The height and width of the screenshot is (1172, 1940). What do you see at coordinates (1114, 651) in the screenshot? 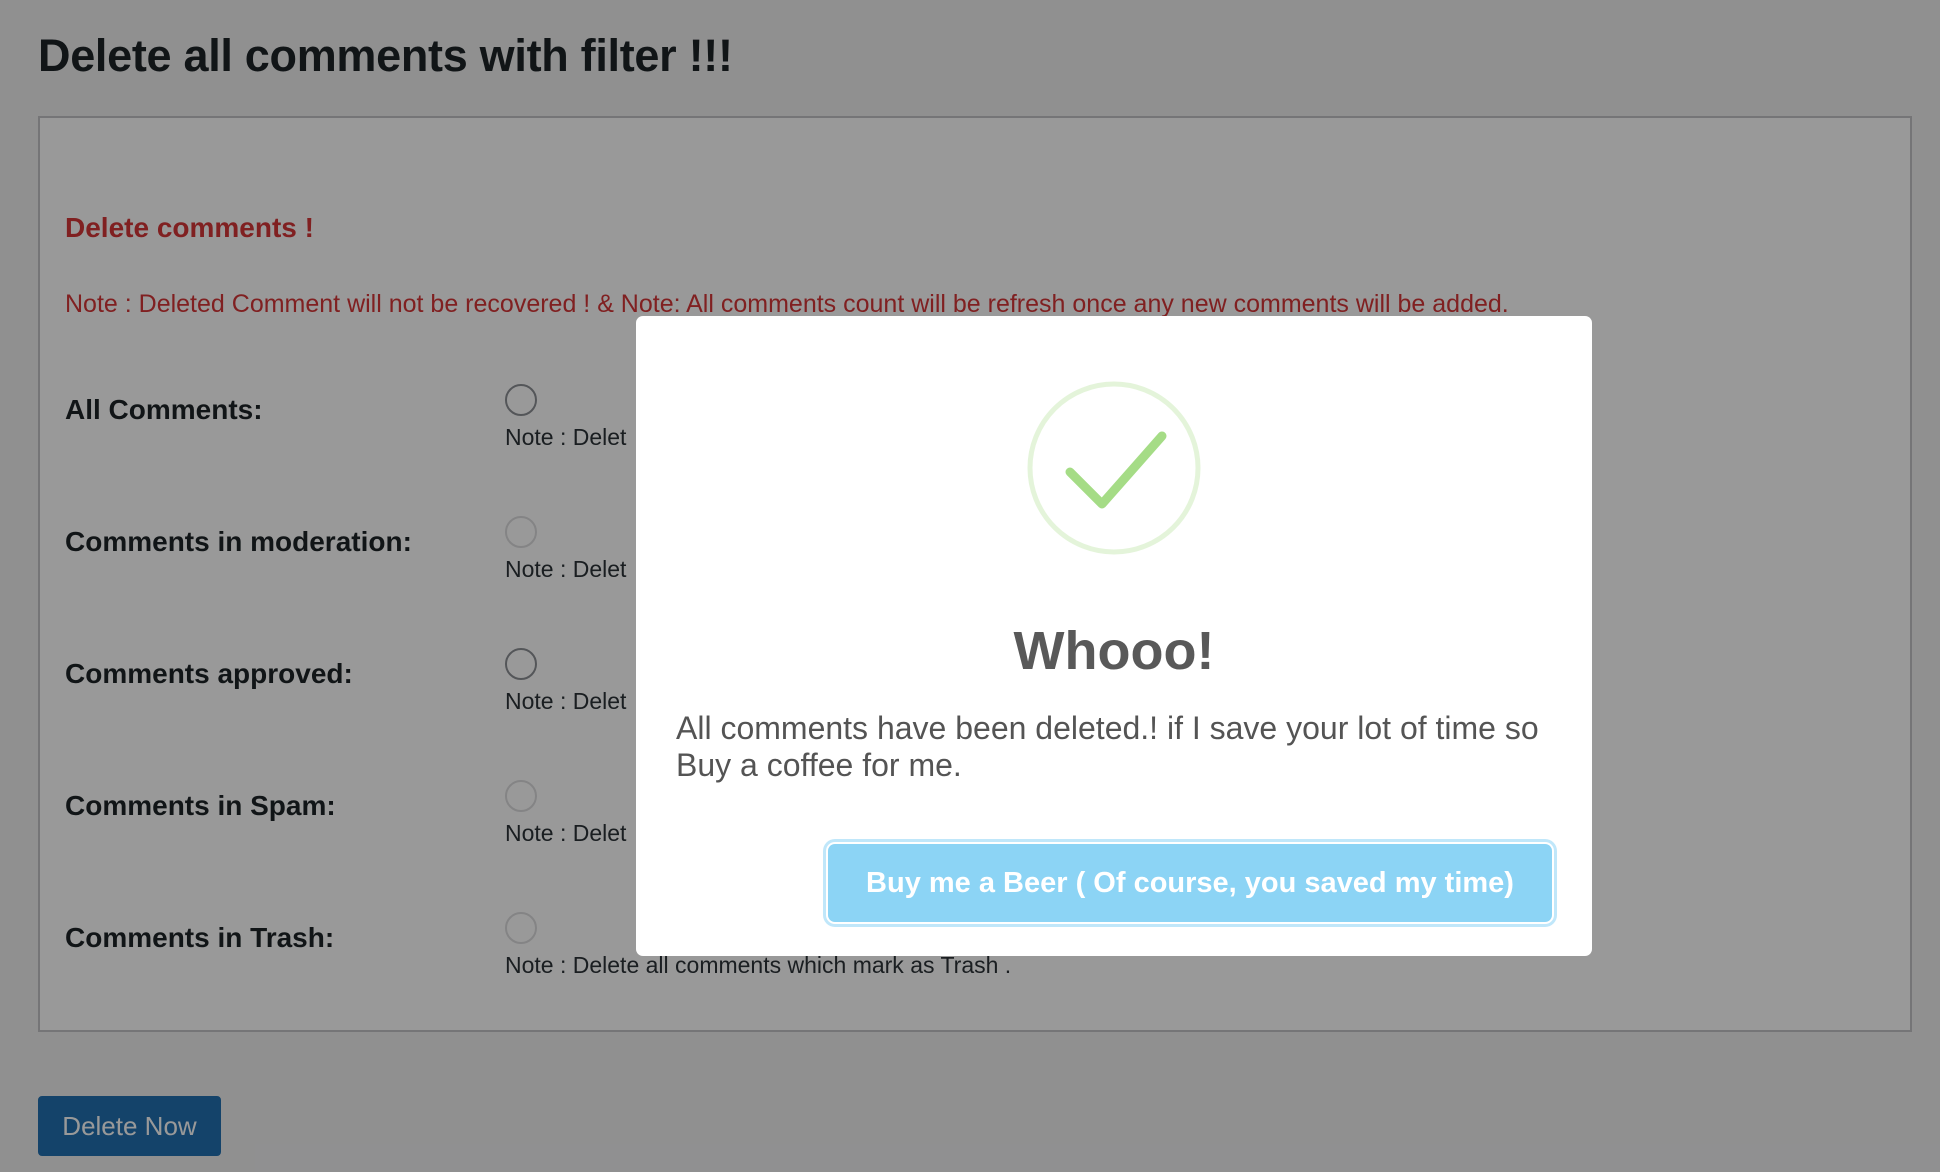
I see `dialog-title: Whooo!` at bounding box center [1114, 651].